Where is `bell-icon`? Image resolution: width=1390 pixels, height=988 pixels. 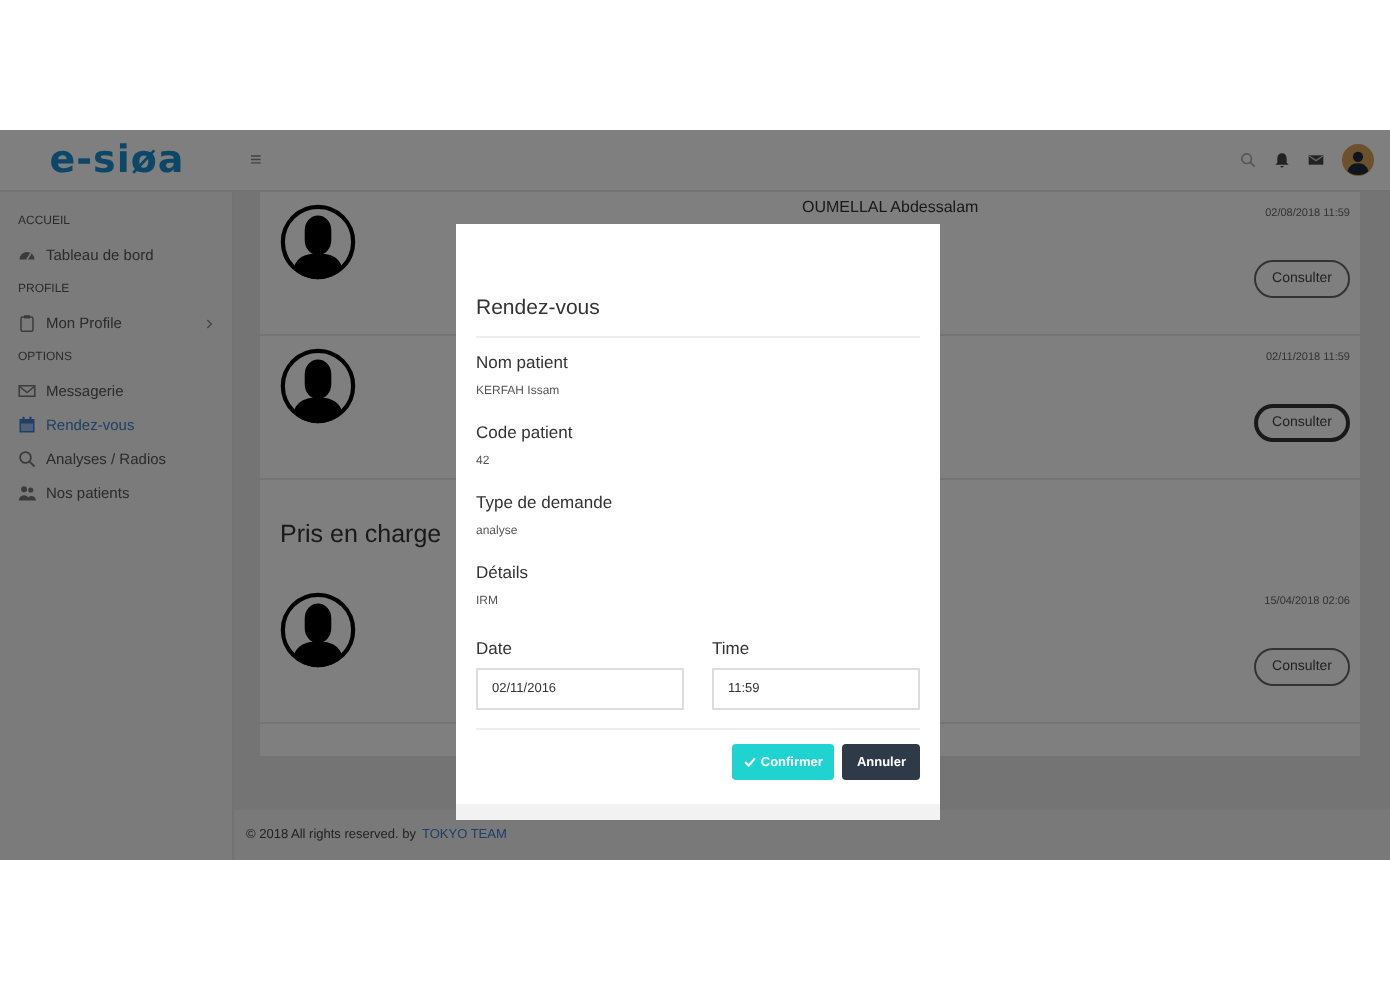 bell-icon is located at coordinates (1282, 160).